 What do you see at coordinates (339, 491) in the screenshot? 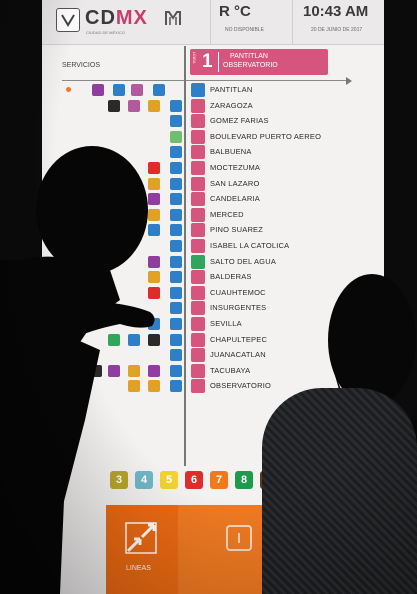
I see `person-shirt` at bounding box center [339, 491].